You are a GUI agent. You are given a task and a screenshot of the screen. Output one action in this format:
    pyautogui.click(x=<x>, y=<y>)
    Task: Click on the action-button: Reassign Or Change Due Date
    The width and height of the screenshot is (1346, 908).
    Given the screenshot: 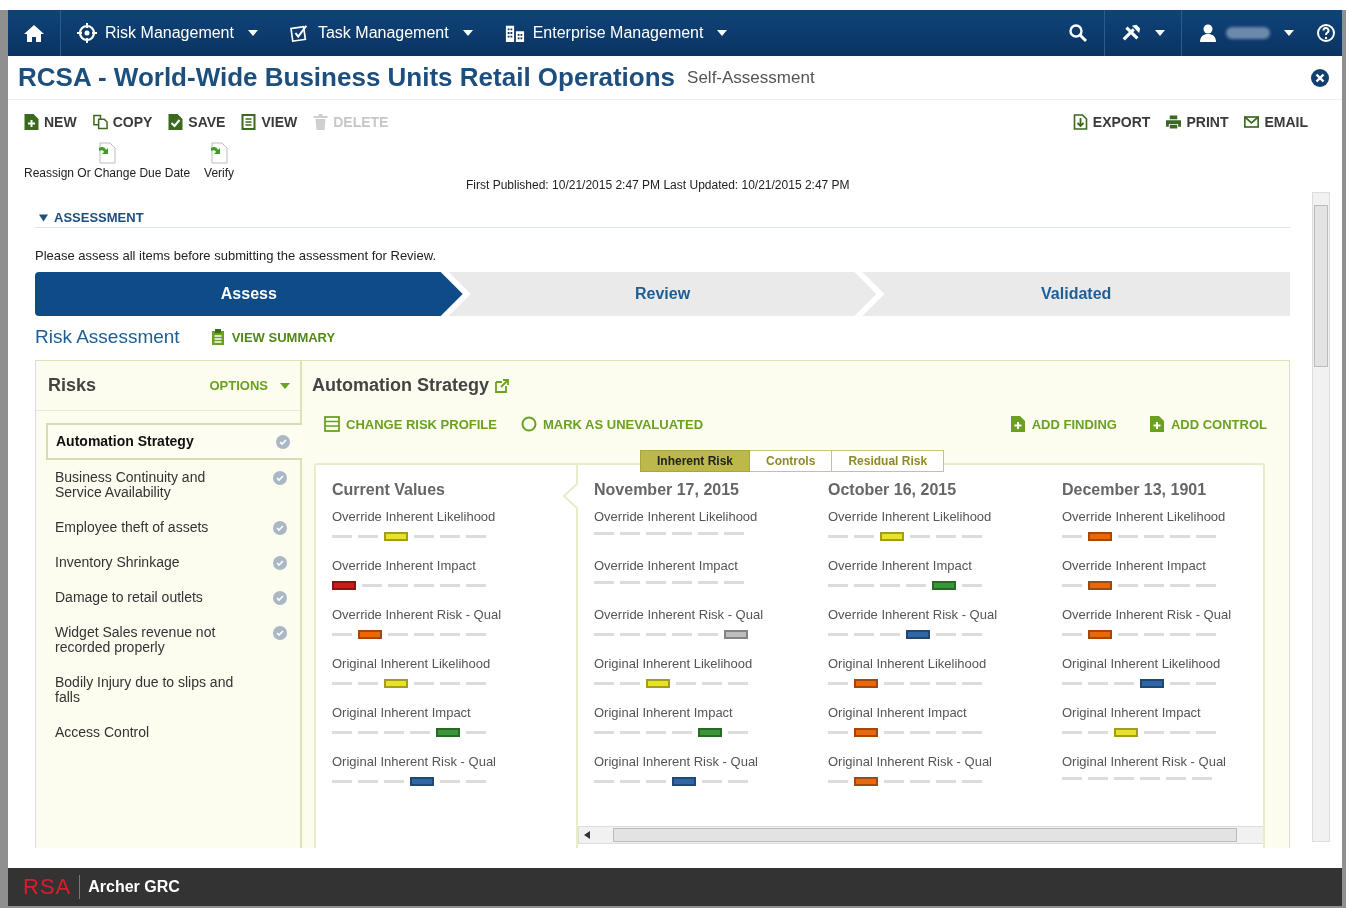 What is the action you would take?
    pyautogui.click(x=107, y=161)
    